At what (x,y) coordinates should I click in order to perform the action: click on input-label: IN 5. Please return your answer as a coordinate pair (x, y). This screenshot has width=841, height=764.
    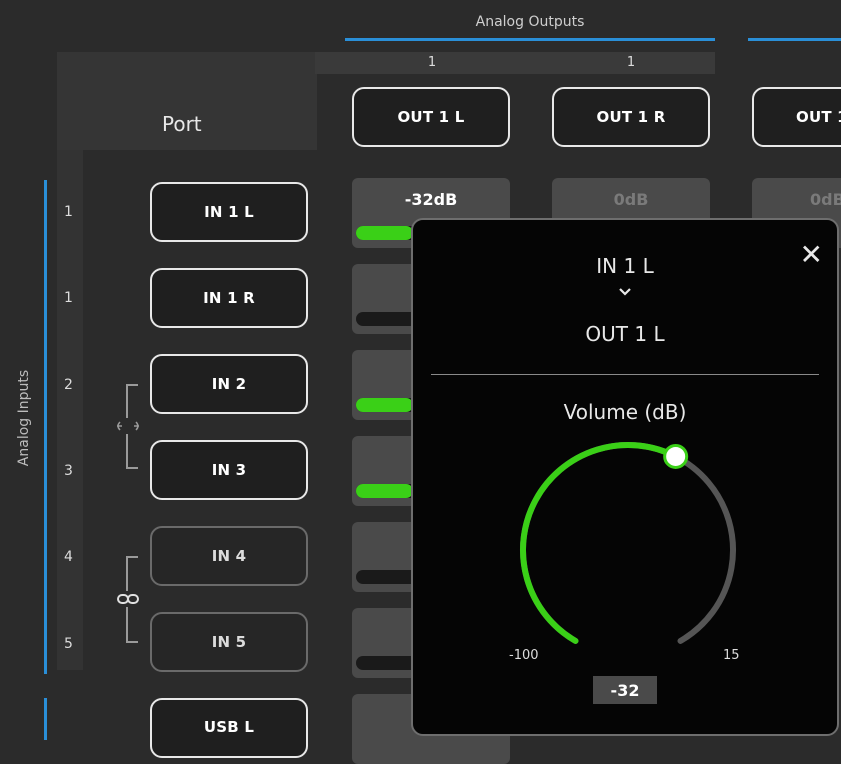
    Looking at the image, I should click on (229, 642).